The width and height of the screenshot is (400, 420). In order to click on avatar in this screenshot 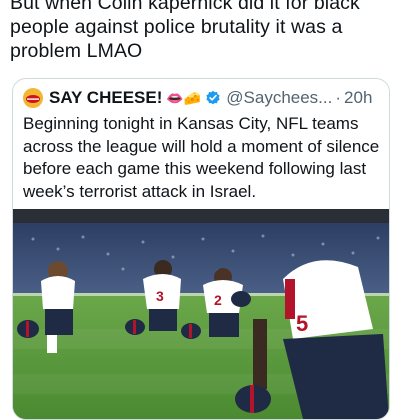, I will do `click(33, 98)`.